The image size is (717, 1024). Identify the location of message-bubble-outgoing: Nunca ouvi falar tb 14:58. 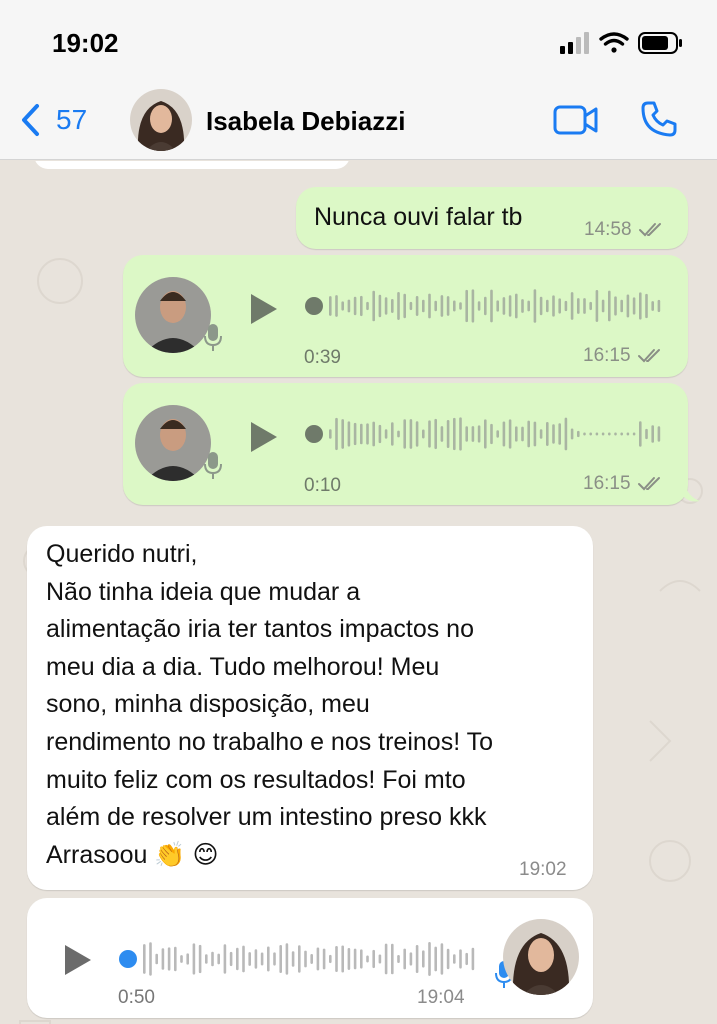
(492, 218).